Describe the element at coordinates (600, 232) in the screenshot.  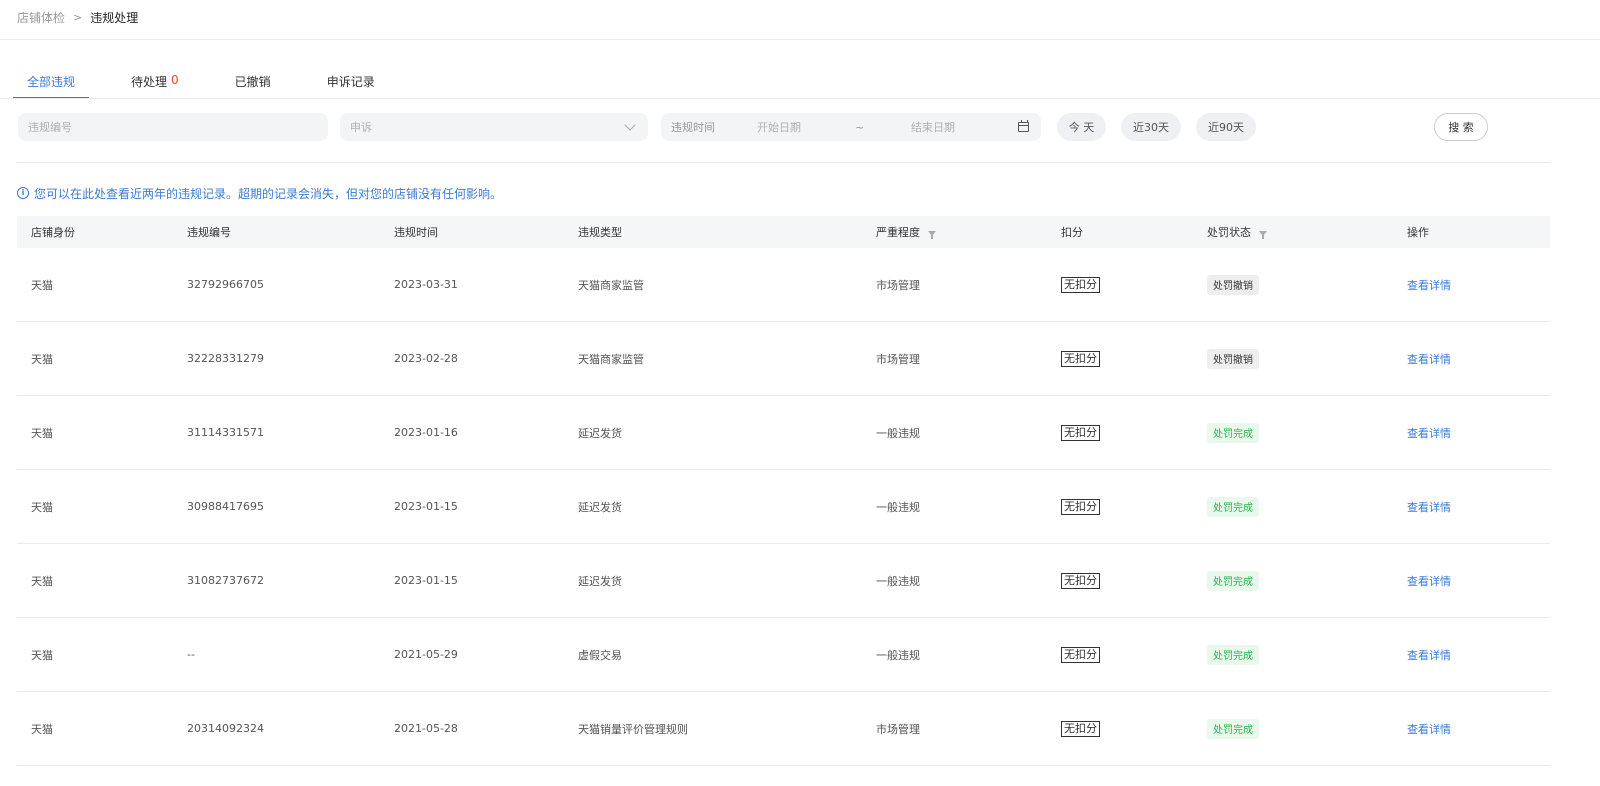
I see `header-violation-type: 违规类型` at that location.